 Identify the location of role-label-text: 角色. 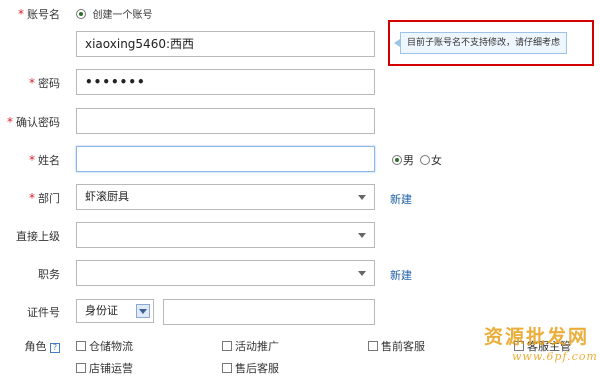
(35, 346).